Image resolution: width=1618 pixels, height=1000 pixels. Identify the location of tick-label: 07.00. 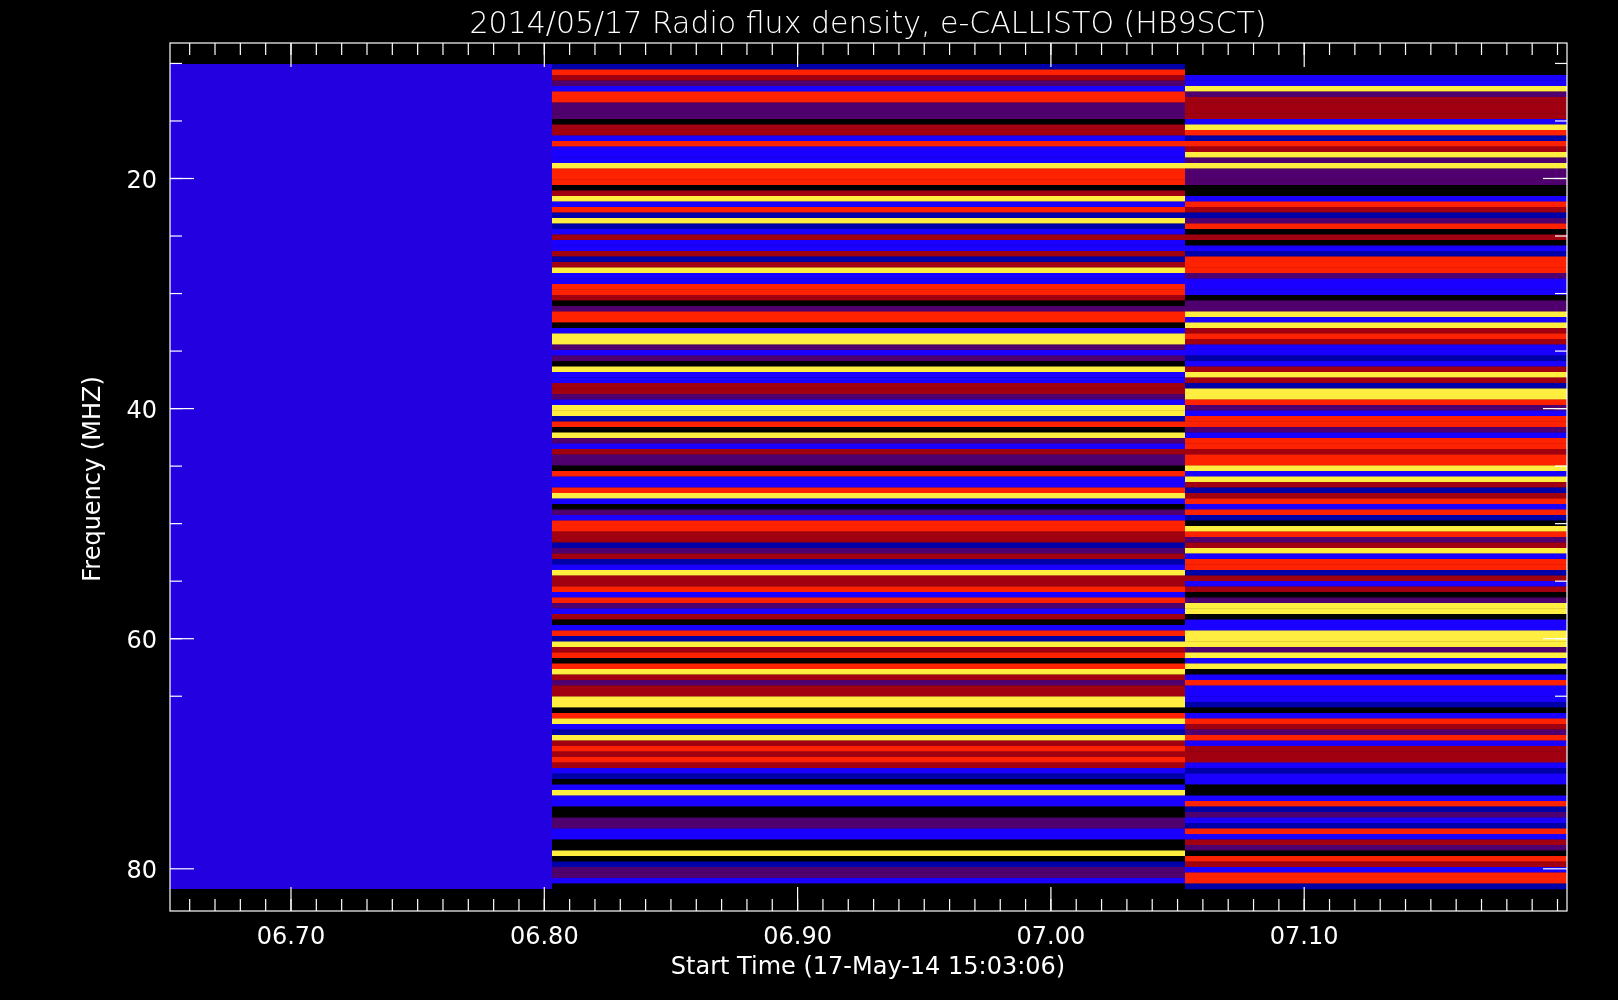
(1051, 936).